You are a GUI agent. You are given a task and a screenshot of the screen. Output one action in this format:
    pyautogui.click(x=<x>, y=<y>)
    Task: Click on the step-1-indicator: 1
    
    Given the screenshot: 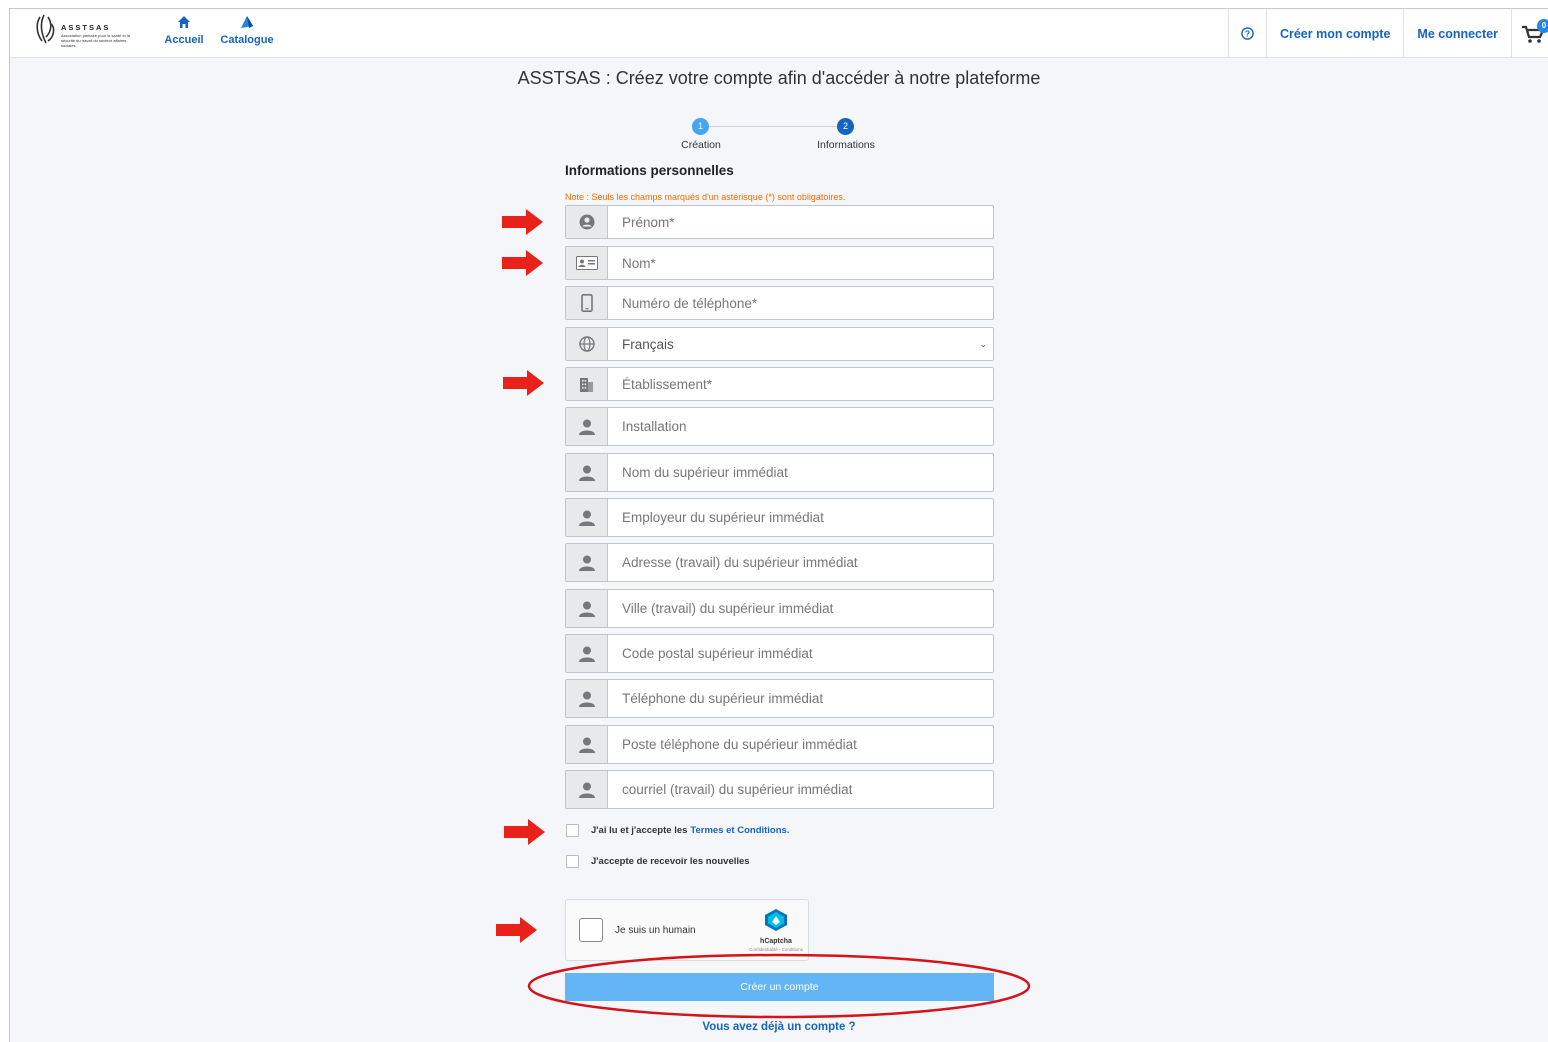 What is the action you would take?
    pyautogui.click(x=700, y=126)
    